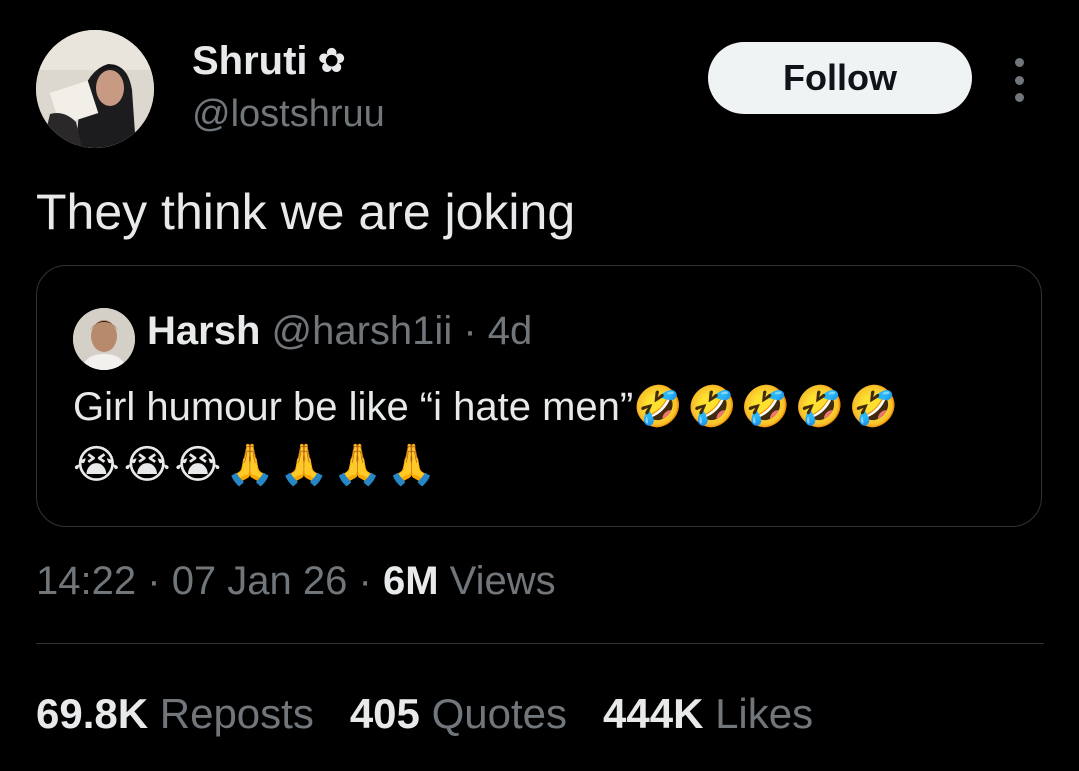 This screenshot has width=1079, height=771. What do you see at coordinates (306, 212) in the screenshot?
I see `tweet-text: They think we are joking` at bounding box center [306, 212].